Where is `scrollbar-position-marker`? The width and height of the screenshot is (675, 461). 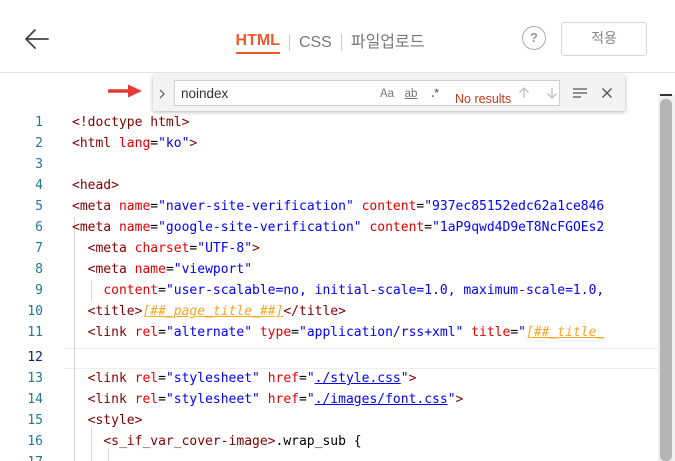 scrollbar-position-marker is located at coordinates (666, 95).